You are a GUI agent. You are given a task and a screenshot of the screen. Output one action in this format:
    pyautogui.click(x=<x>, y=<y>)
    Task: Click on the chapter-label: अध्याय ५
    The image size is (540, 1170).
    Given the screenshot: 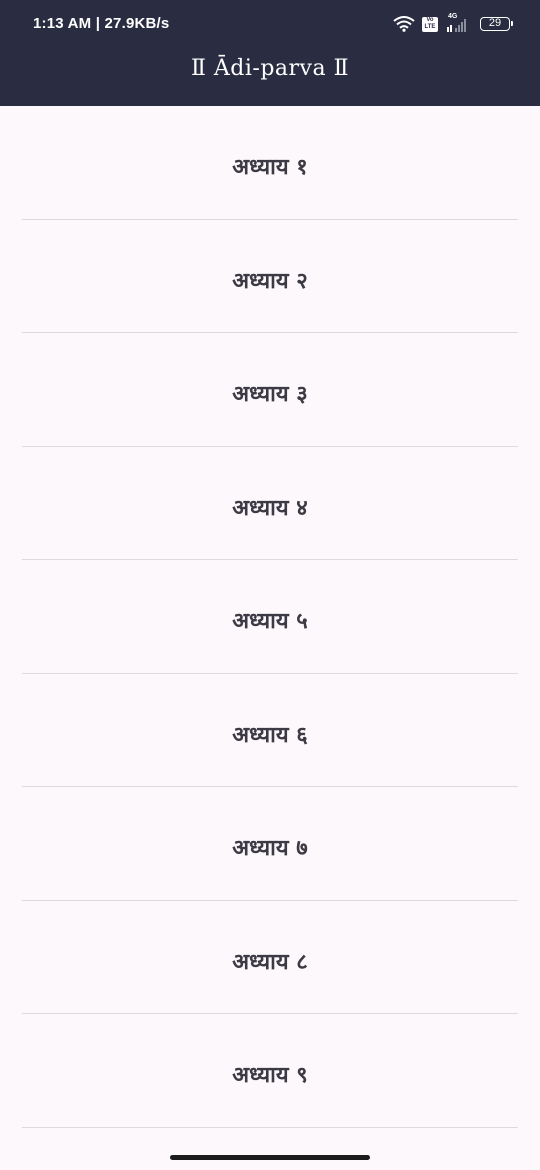 What is the action you would take?
    pyautogui.click(x=270, y=622)
    